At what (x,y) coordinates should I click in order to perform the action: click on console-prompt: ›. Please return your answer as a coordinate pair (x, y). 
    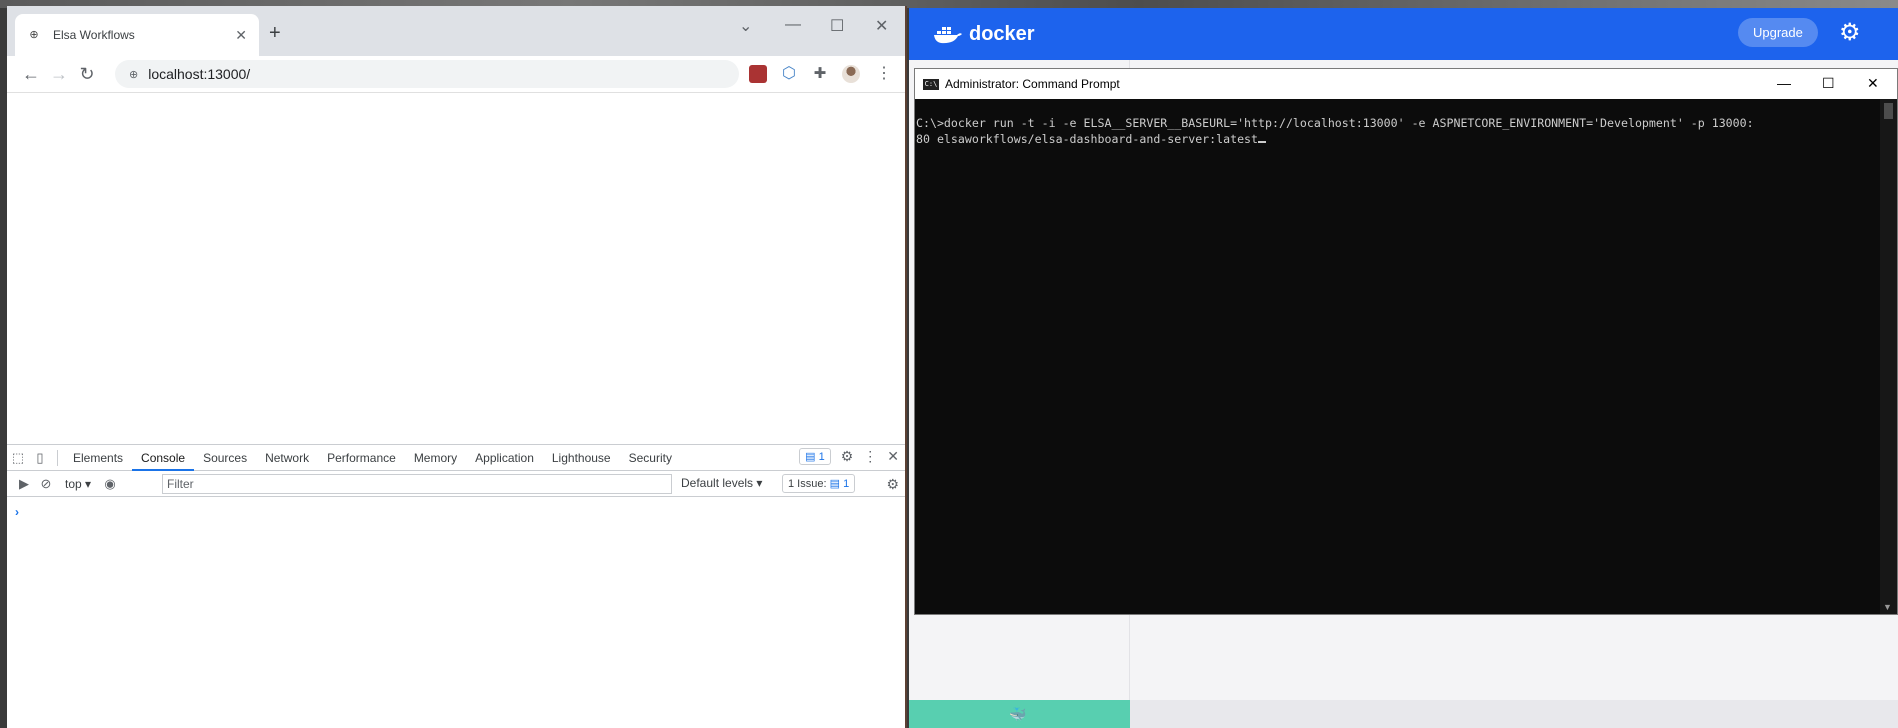
    Looking at the image, I should click on (17, 512).